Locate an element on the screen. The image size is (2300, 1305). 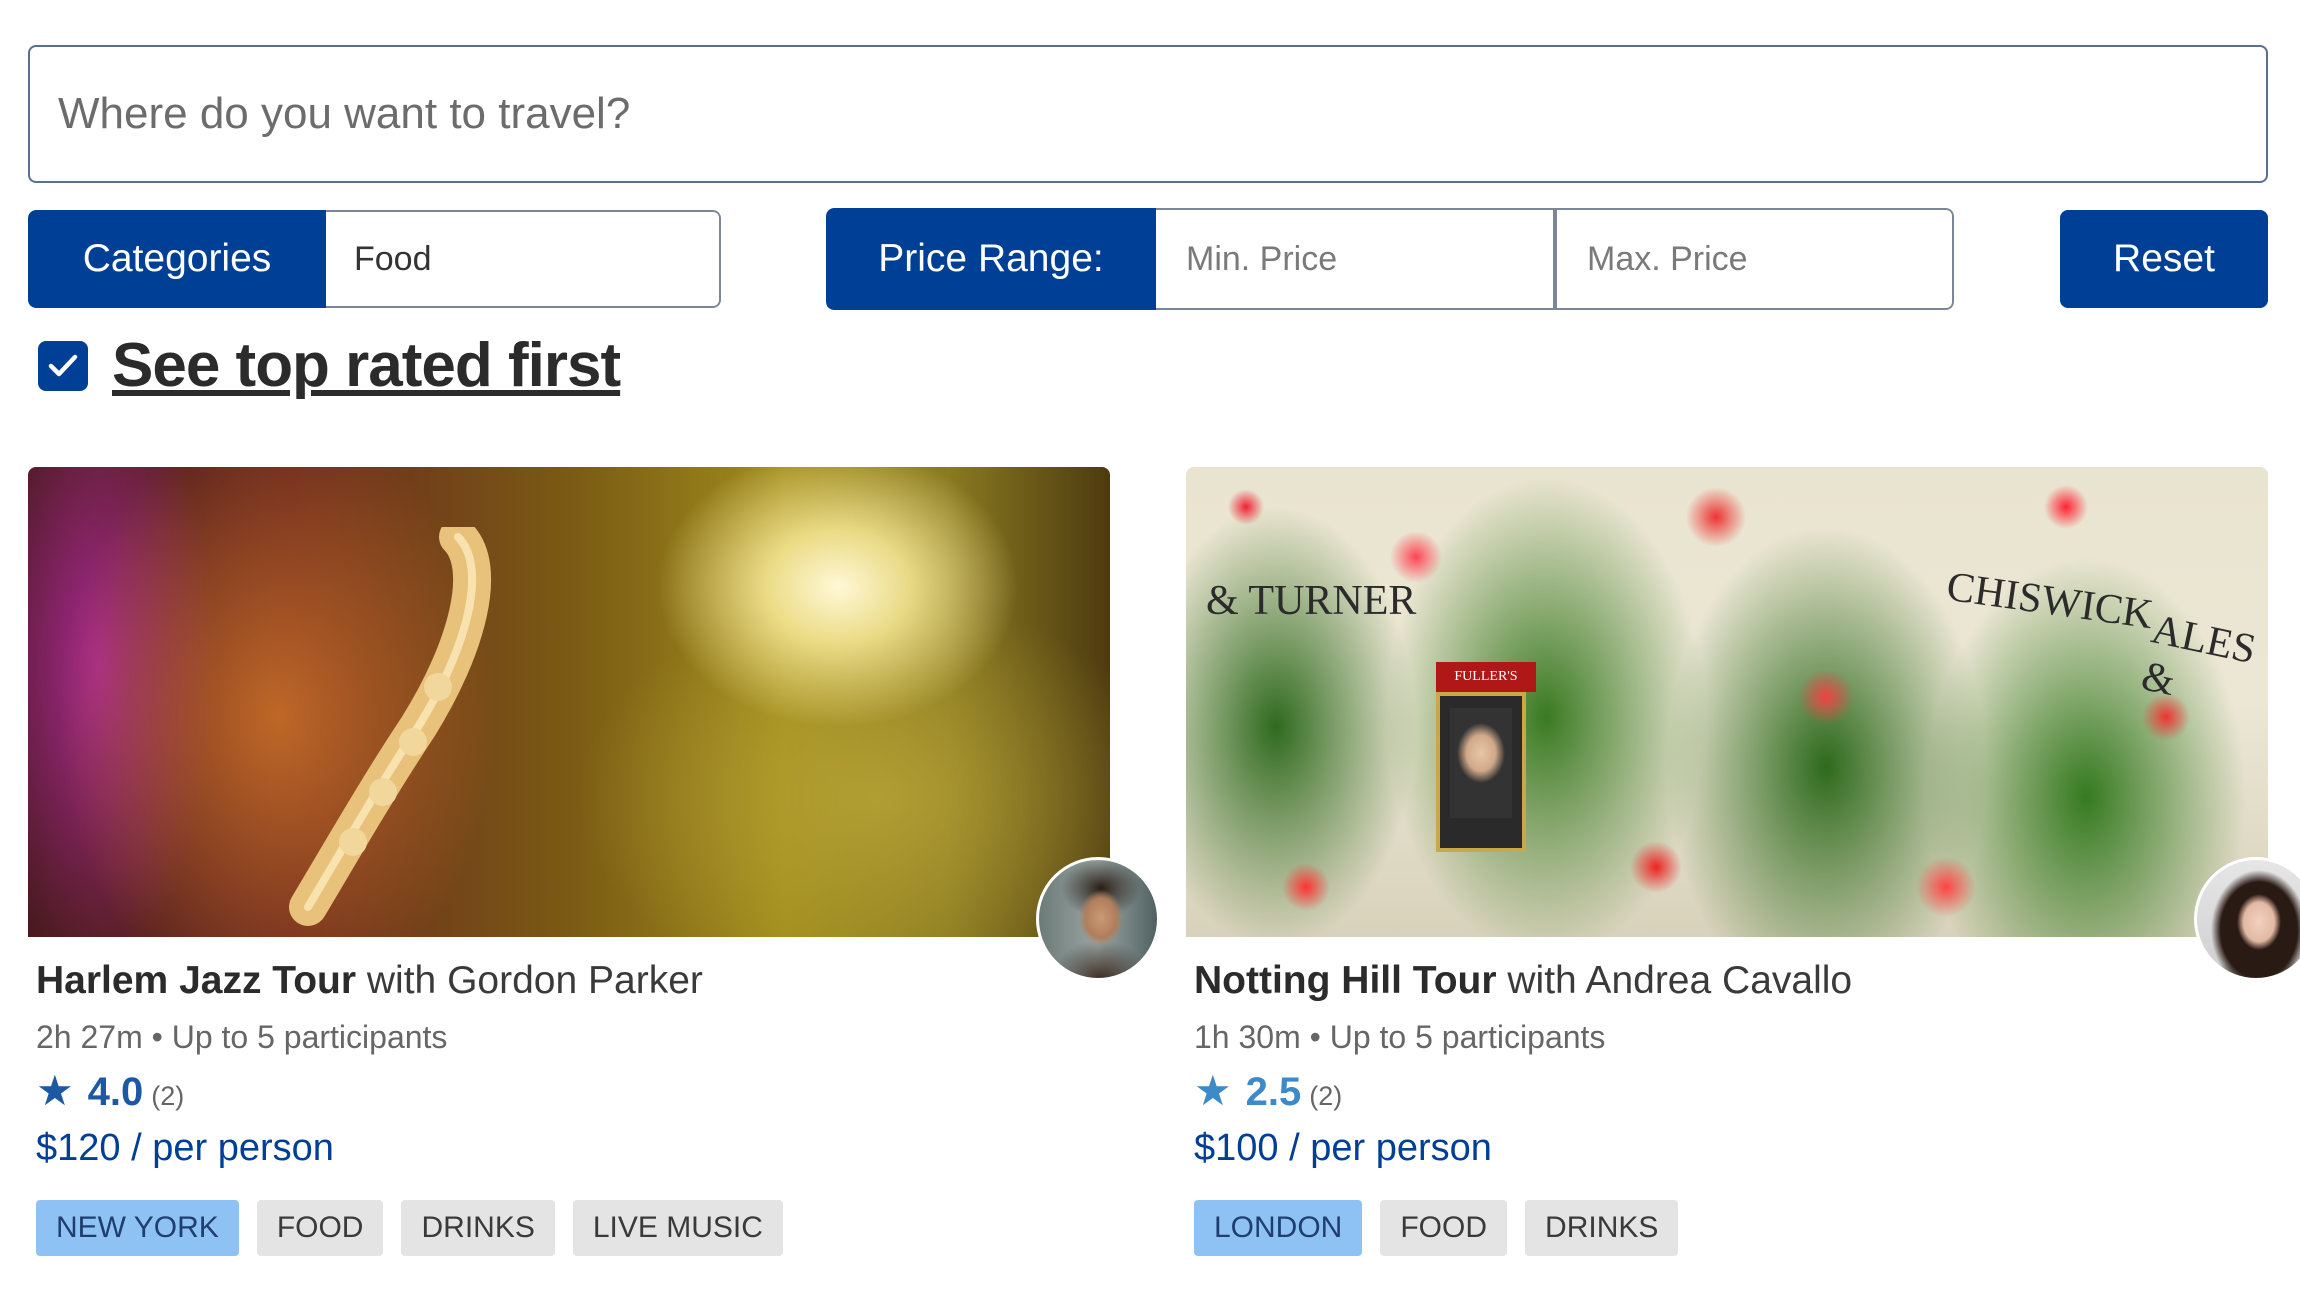
min-price-input is located at coordinates (1368, 259).